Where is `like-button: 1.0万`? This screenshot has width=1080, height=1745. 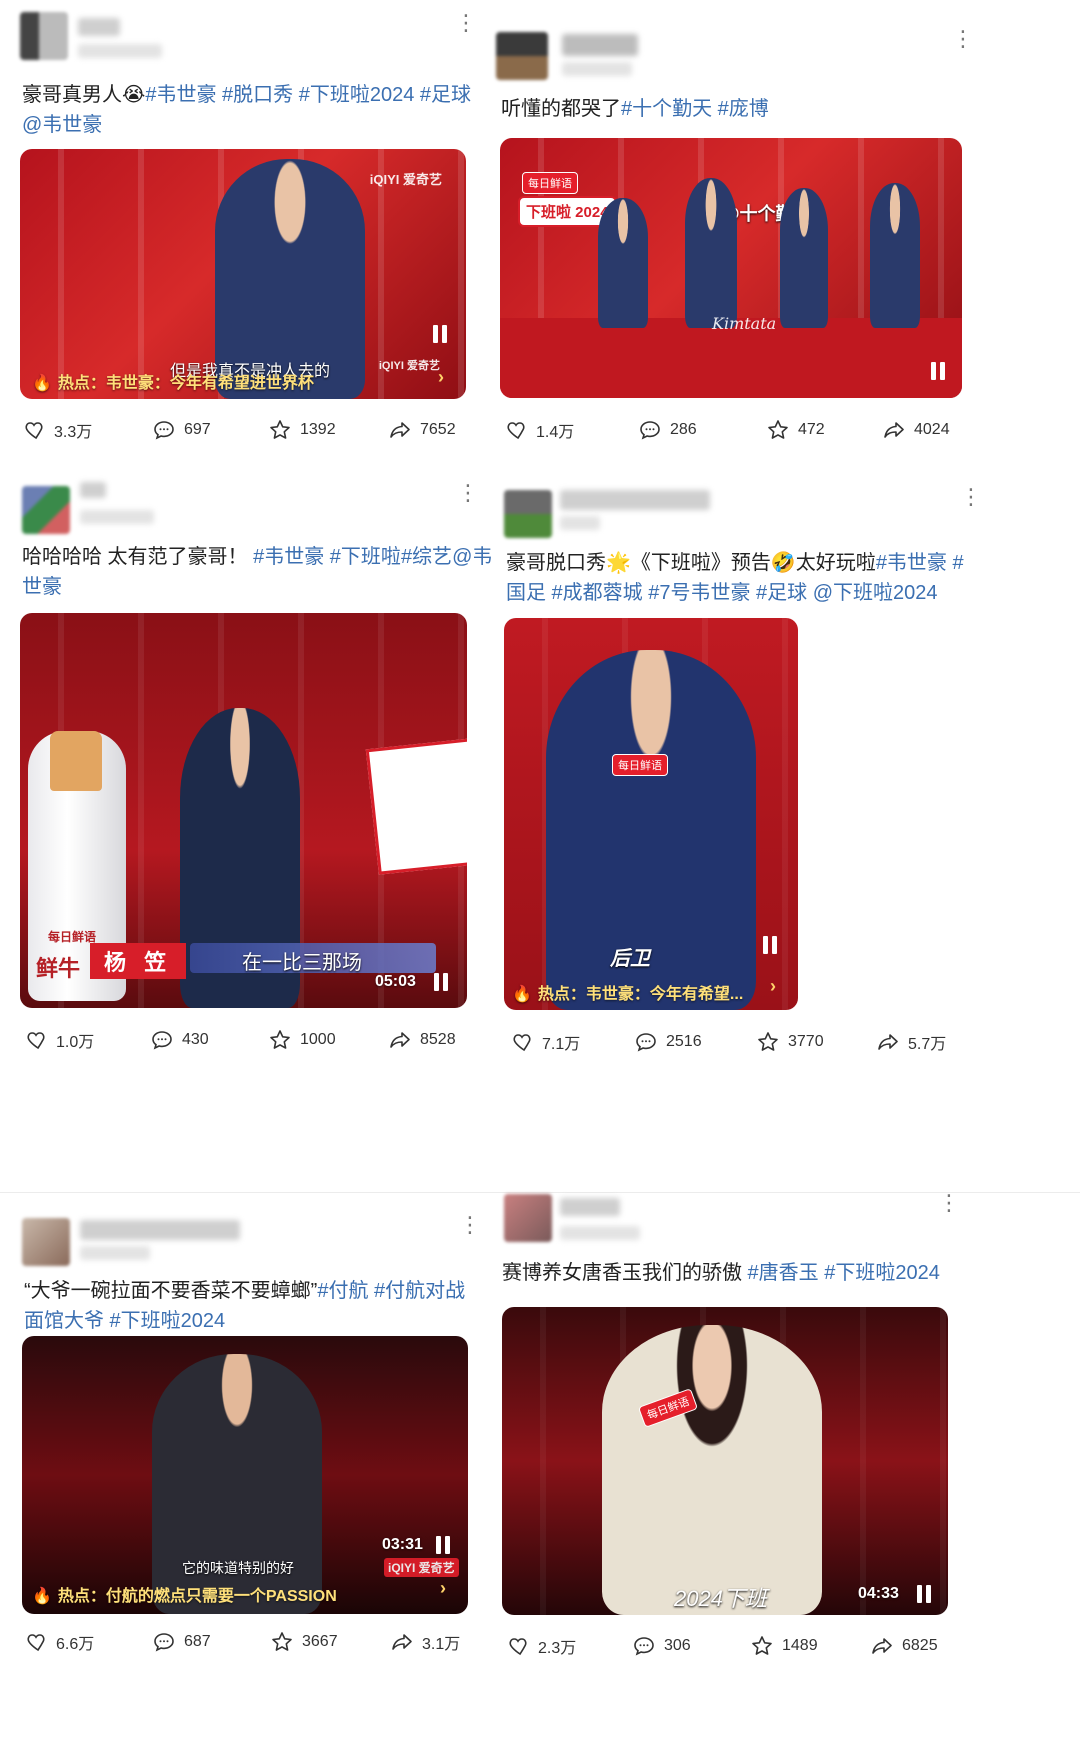 like-button: 1.0万 is located at coordinates (59, 1040).